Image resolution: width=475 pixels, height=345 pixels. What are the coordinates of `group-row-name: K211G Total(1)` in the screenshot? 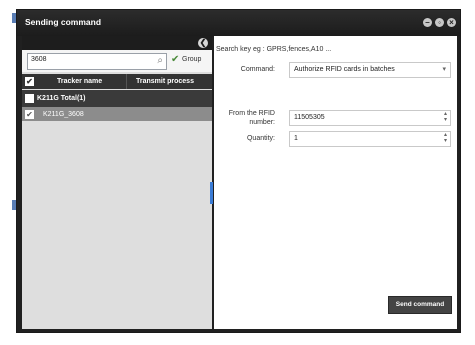 It's located at (61, 98).